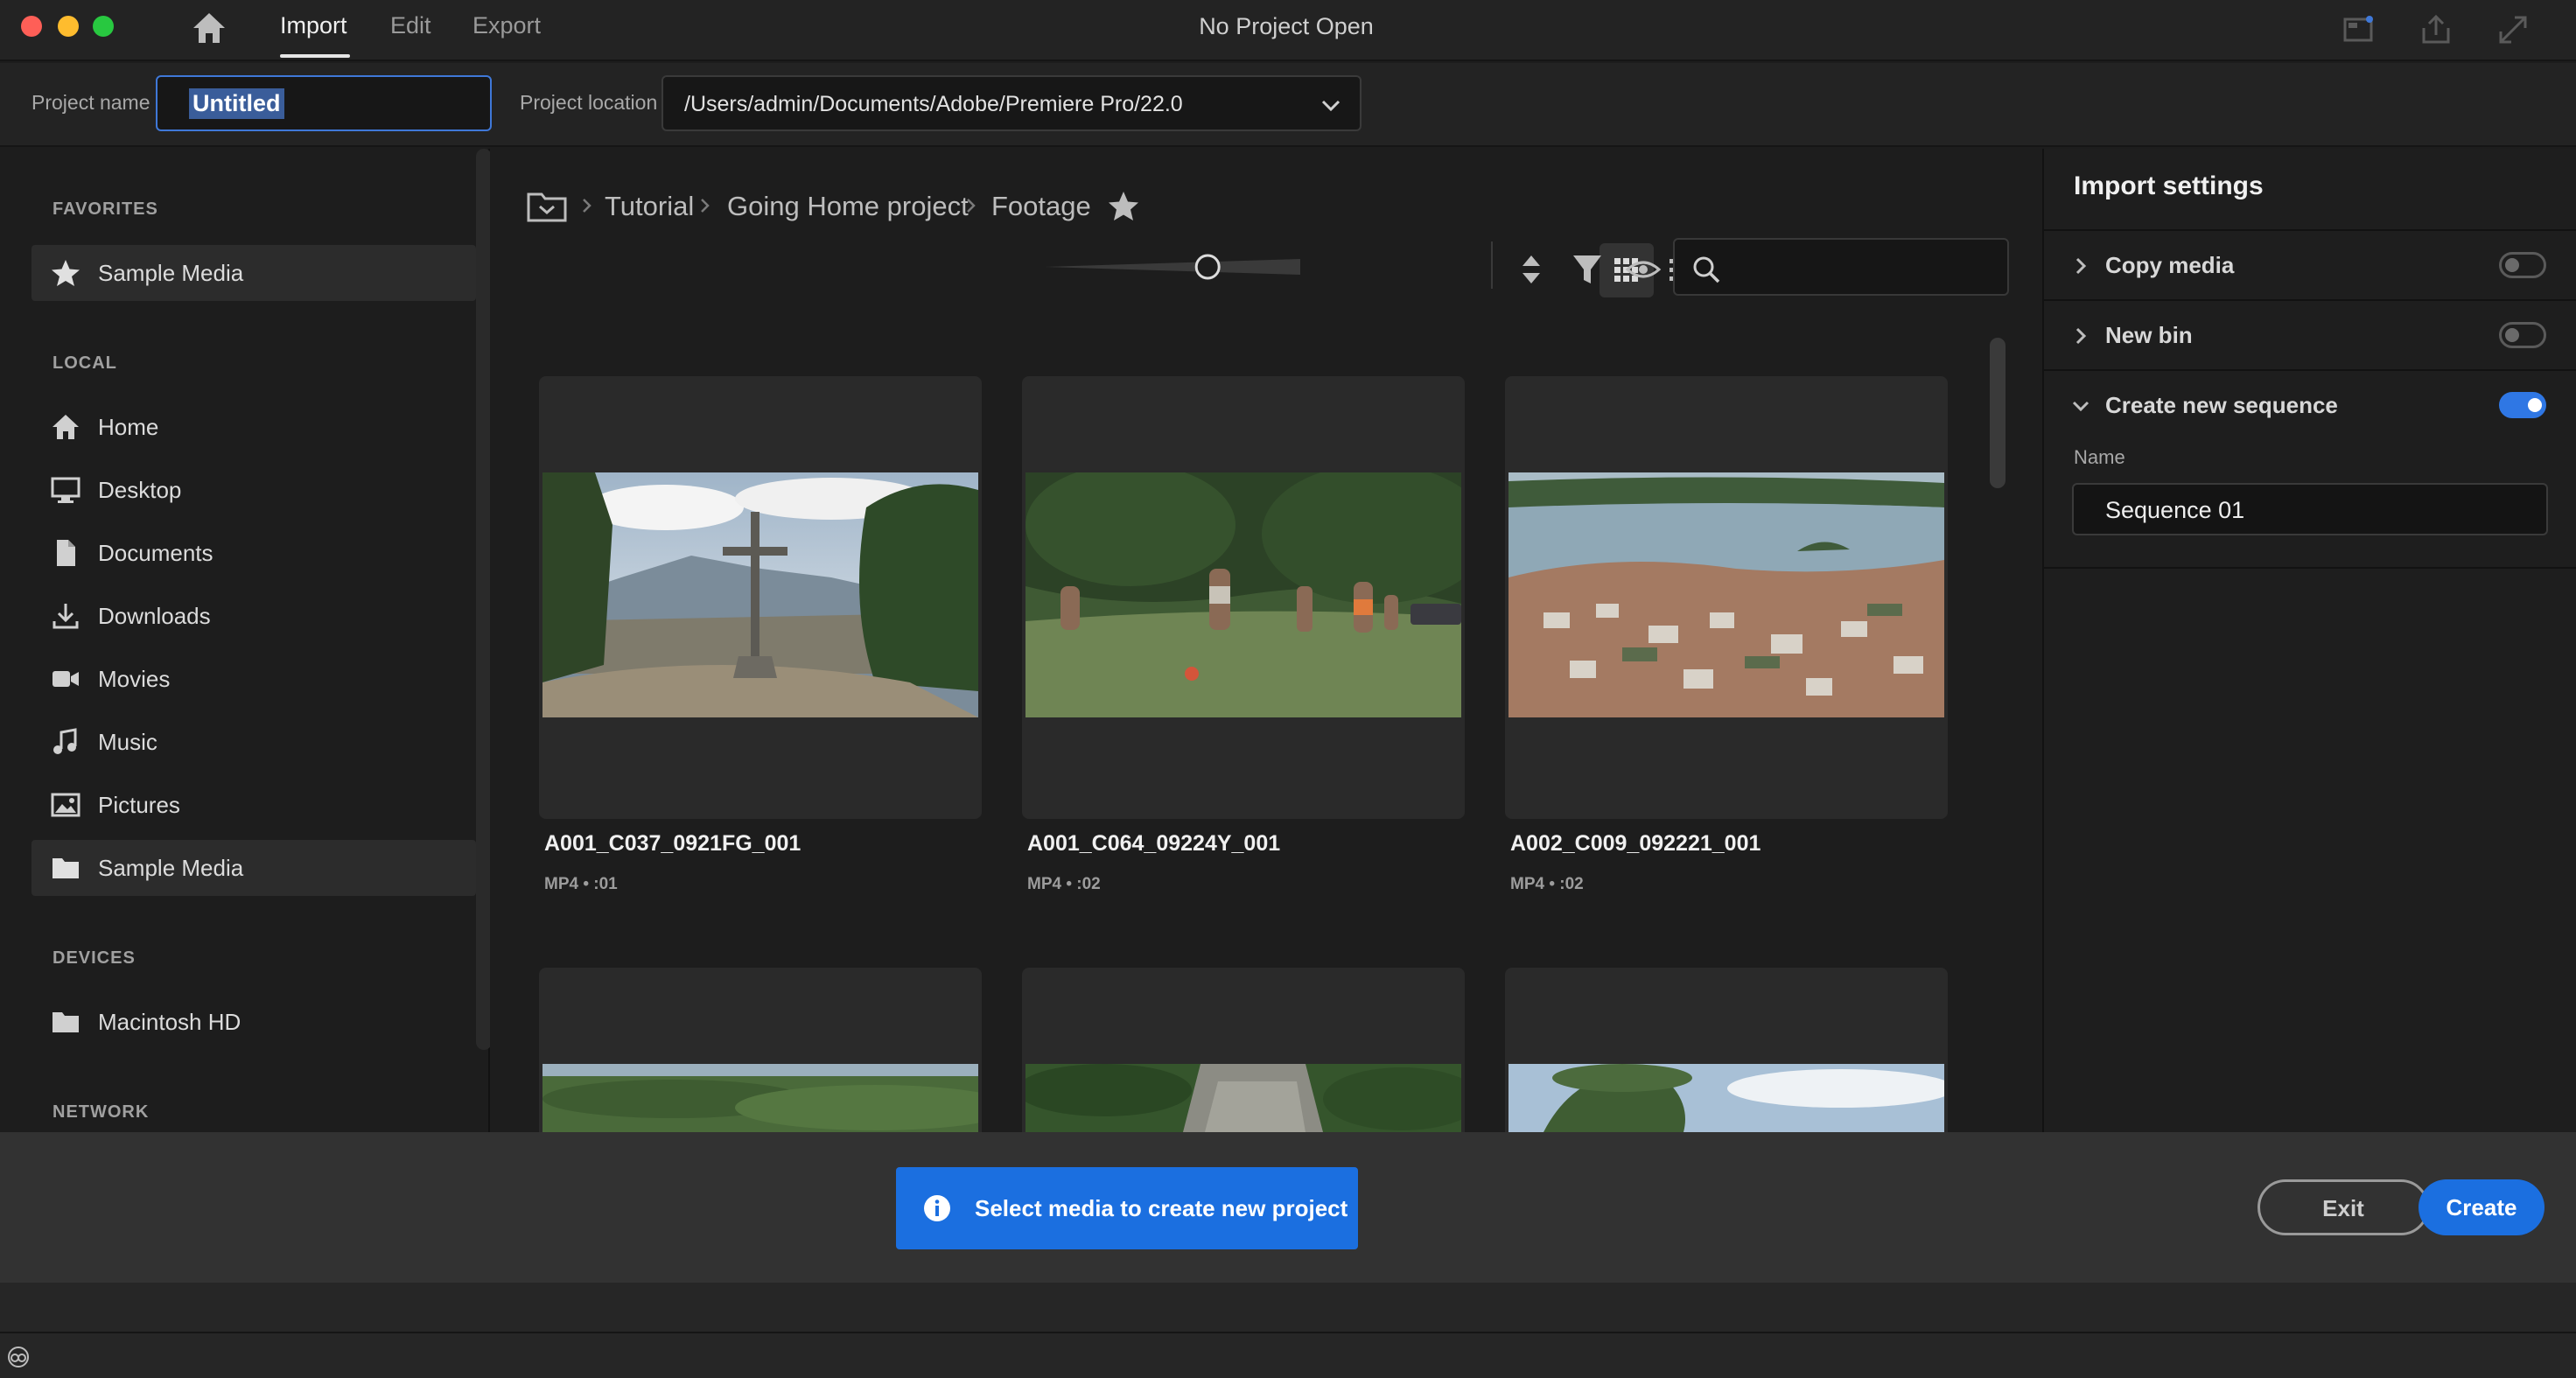  Describe the element at coordinates (581, 884) in the screenshot. I see `media-meta: MP4 • :01` at that location.